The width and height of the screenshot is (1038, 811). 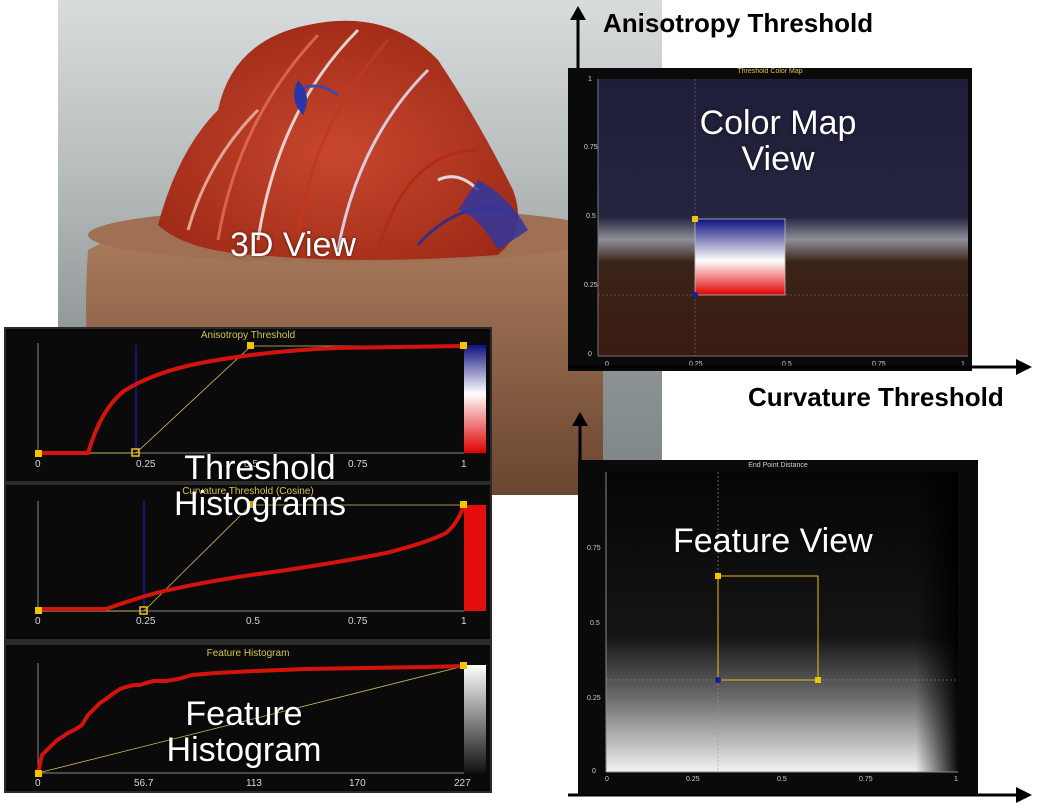 What do you see at coordinates (475, 399) in the screenshot?
I see `anisotropy-colorbar` at bounding box center [475, 399].